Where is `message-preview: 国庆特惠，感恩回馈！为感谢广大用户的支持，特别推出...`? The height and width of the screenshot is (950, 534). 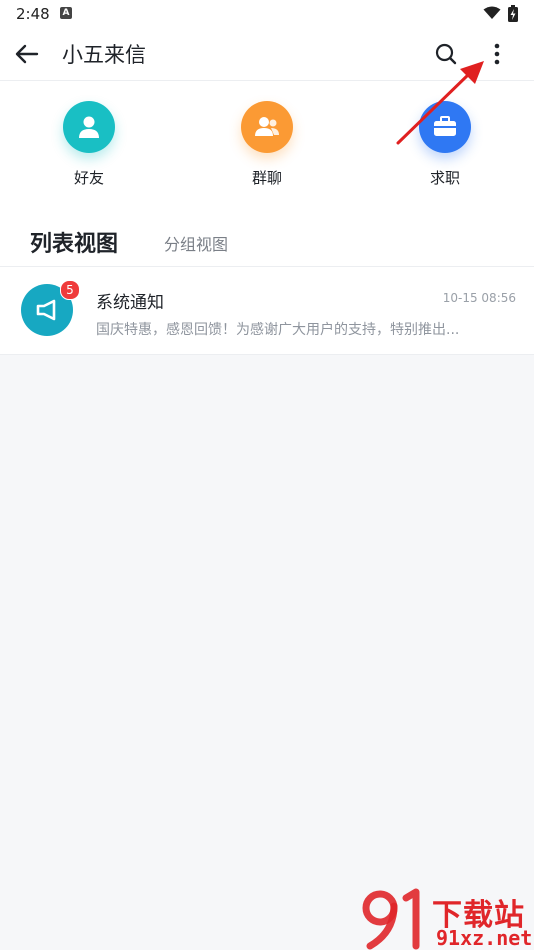 message-preview: 国庆特惠，感恩回馈！为感谢广大用户的支持，特别推出... is located at coordinates (278, 330).